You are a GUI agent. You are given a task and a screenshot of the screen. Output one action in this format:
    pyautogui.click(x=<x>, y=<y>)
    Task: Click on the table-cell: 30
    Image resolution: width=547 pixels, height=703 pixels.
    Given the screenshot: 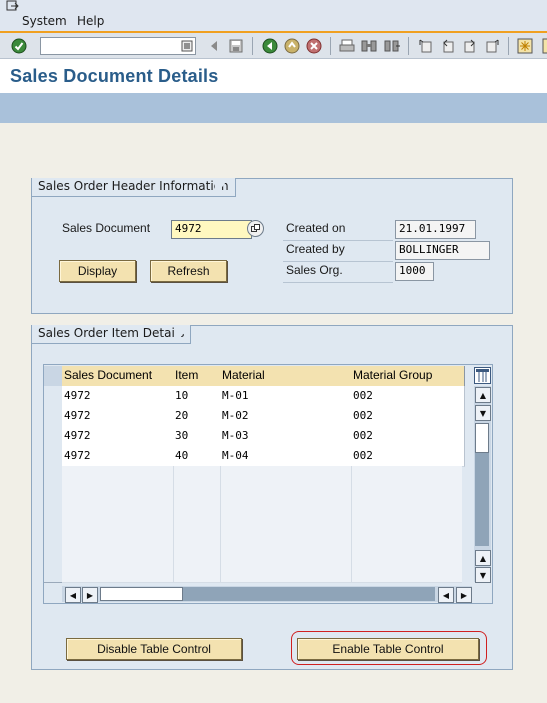 What is the action you would take?
    pyautogui.click(x=198, y=436)
    